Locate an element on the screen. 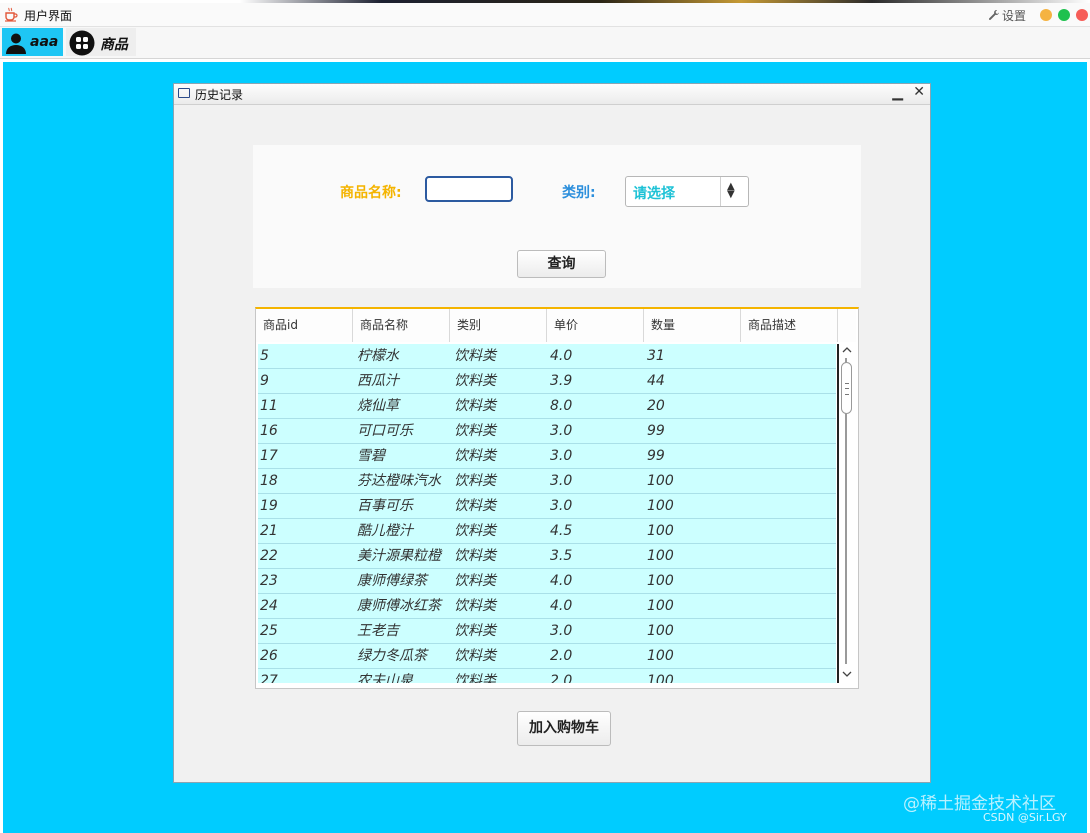  table-cell: 8.0 is located at coordinates (561, 406).